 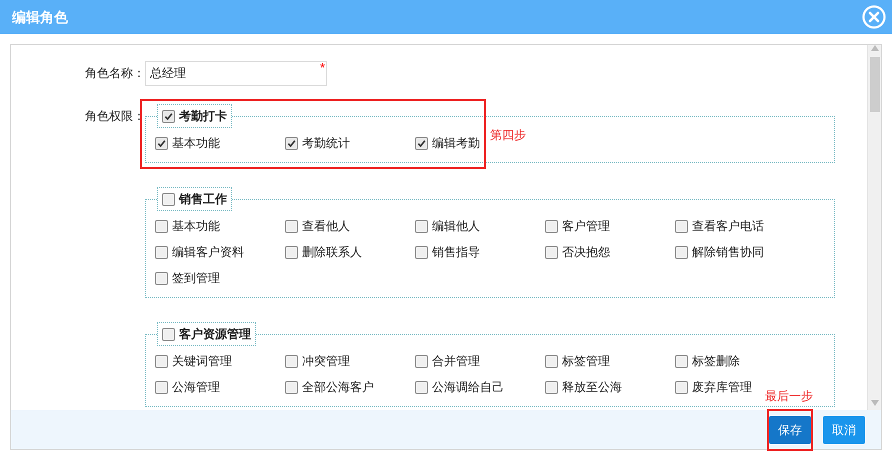 I want to click on dialog-title: 编辑角色, so click(x=40, y=17).